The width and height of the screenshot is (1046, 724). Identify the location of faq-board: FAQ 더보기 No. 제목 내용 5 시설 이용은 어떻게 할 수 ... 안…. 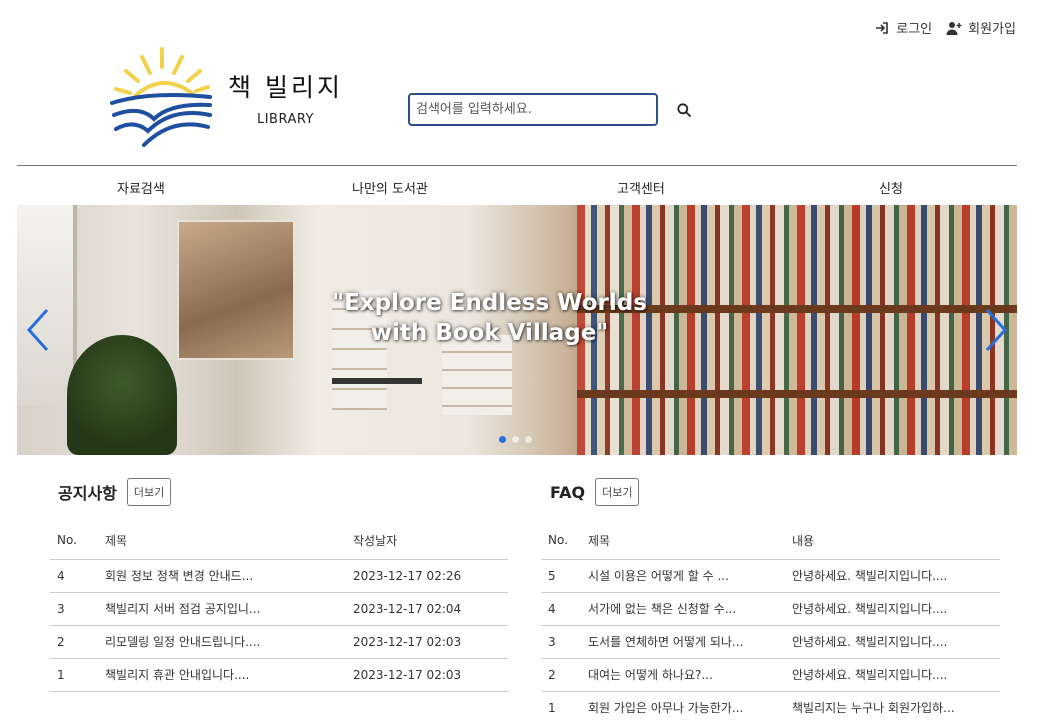
(770, 601).